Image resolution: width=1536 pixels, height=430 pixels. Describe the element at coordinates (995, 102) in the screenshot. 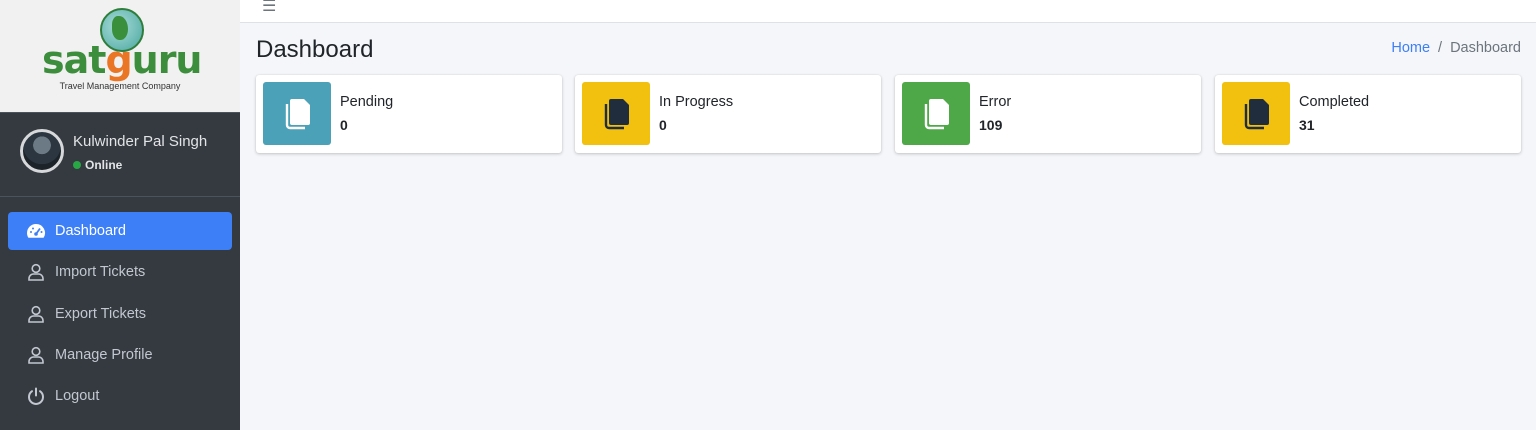

I see `card-label: Error` at that location.